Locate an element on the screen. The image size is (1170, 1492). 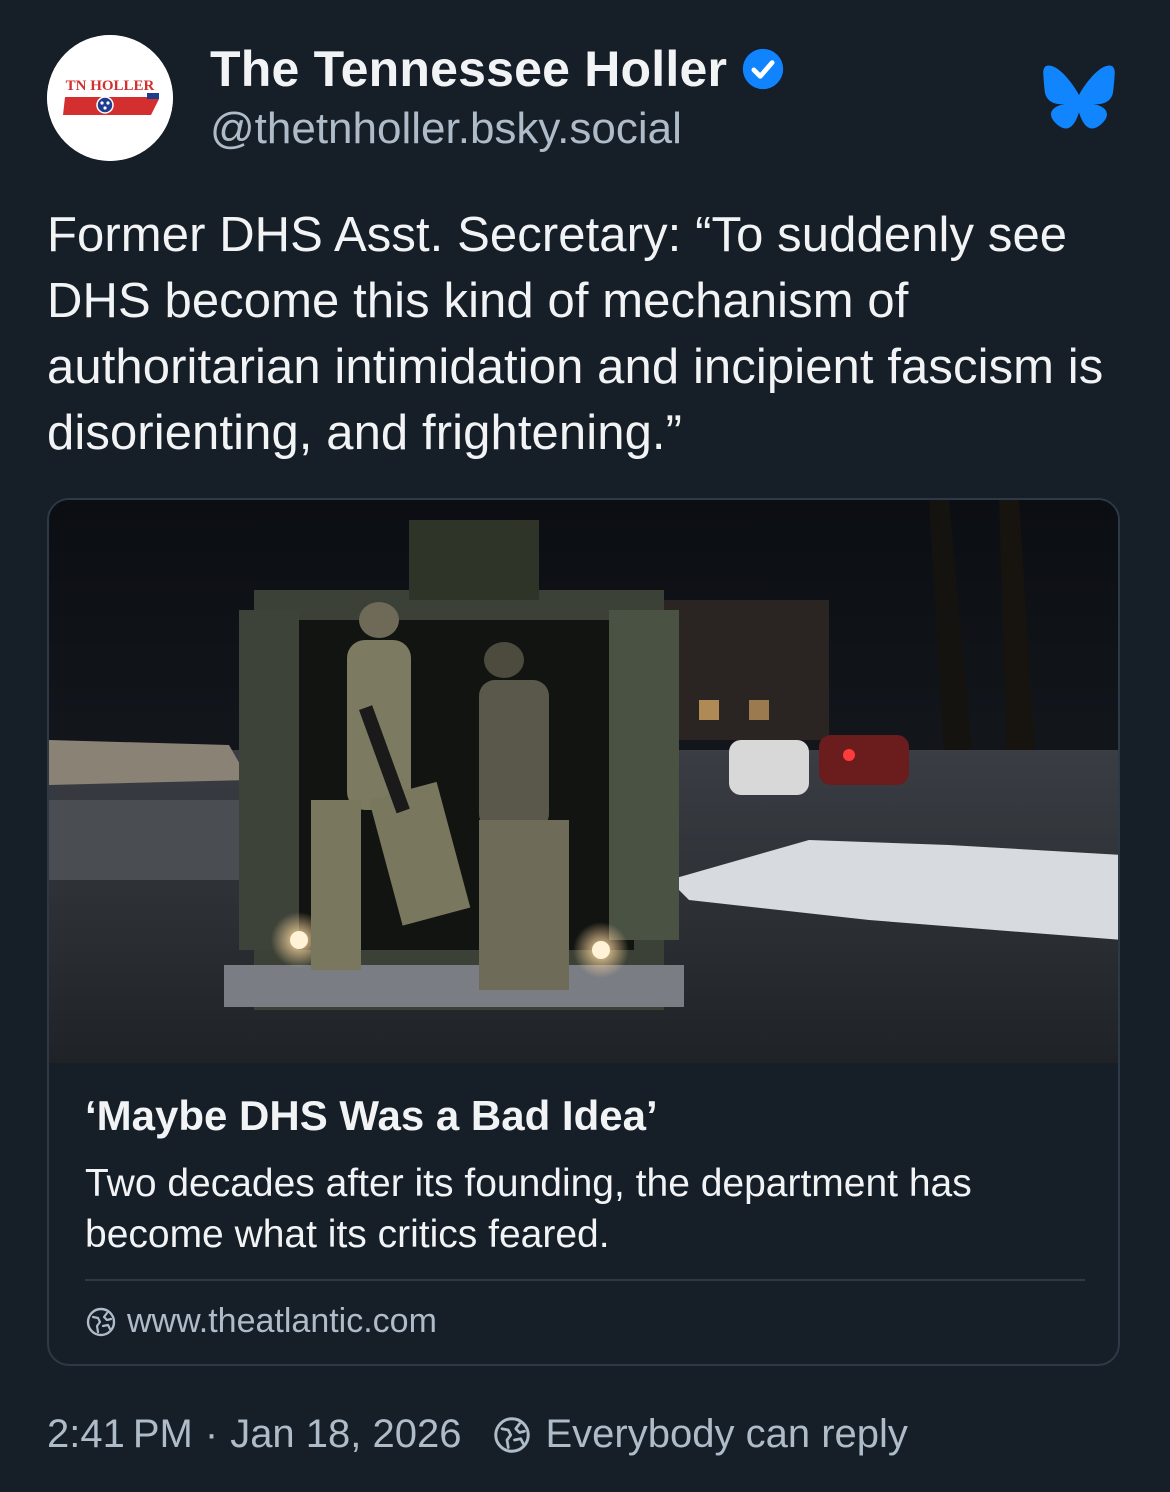
link-preview-title: ‘Maybe DHS Was a Bad Idea’ is located at coordinates (371, 1116).